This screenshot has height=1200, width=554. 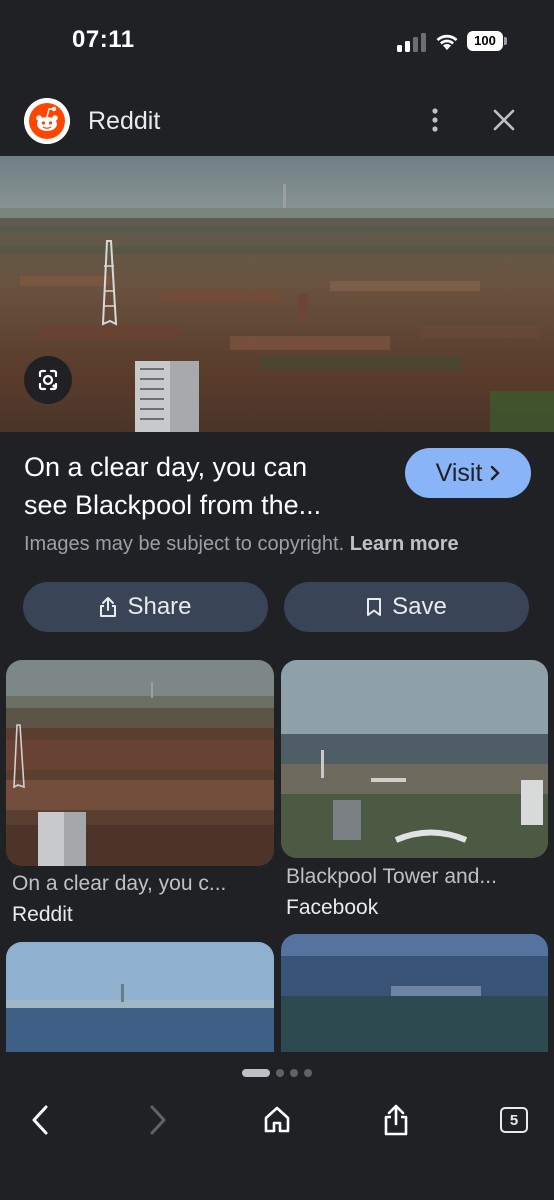 What do you see at coordinates (277, 122) in the screenshot?
I see `source-header: Reddit` at bounding box center [277, 122].